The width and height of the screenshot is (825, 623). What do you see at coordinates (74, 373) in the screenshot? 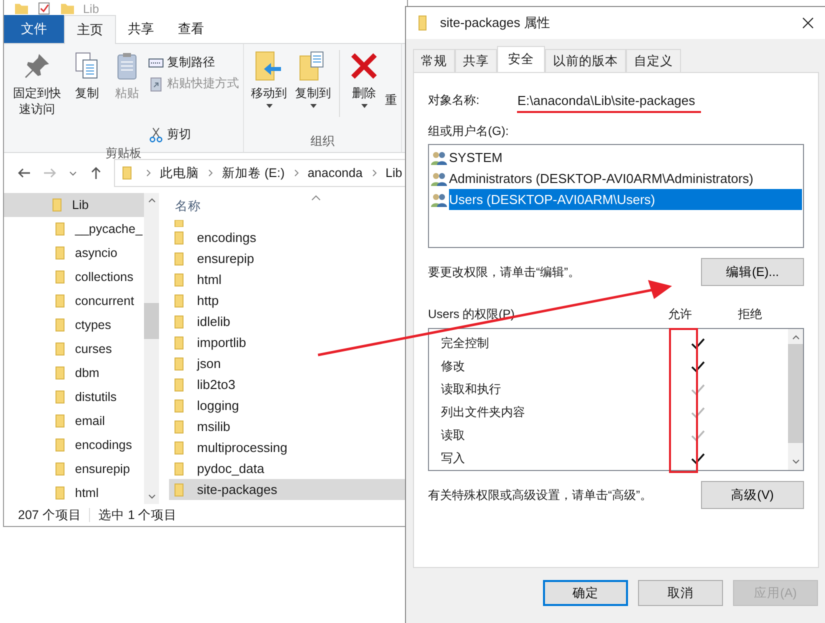
I see `tree-item: dbm` at bounding box center [74, 373].